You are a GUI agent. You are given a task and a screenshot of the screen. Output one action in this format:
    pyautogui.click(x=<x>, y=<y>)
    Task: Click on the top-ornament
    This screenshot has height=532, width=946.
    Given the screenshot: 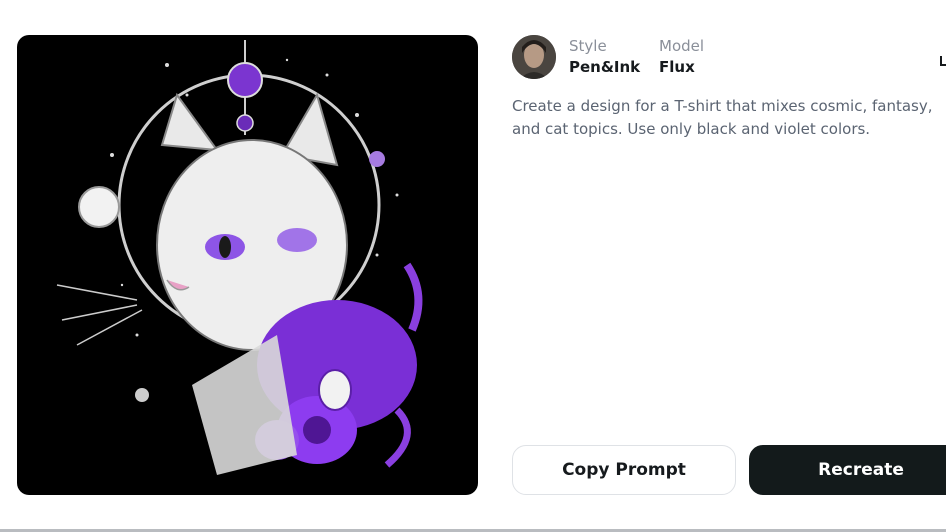 What is the action you would take?
    pyautogui.click(x=245, y=87)
    